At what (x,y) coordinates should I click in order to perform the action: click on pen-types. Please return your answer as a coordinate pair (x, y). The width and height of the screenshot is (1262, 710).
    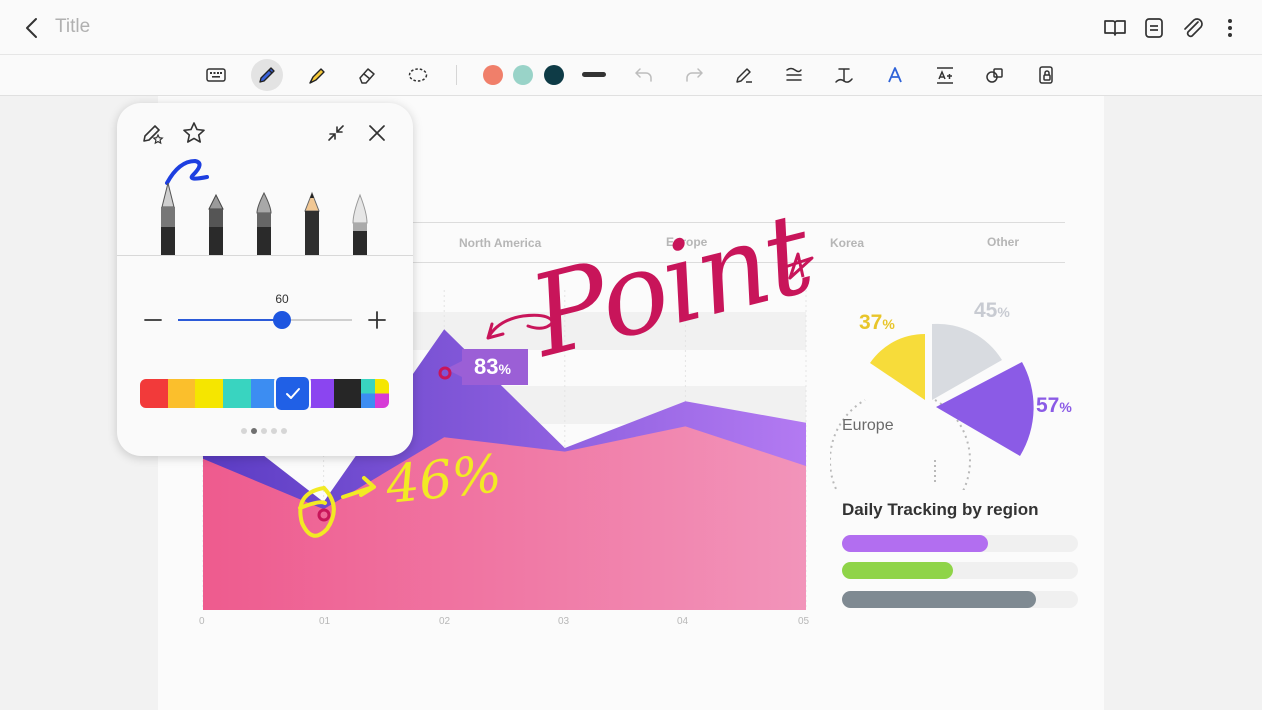
    Looking at the image, I should click on (264, 219).